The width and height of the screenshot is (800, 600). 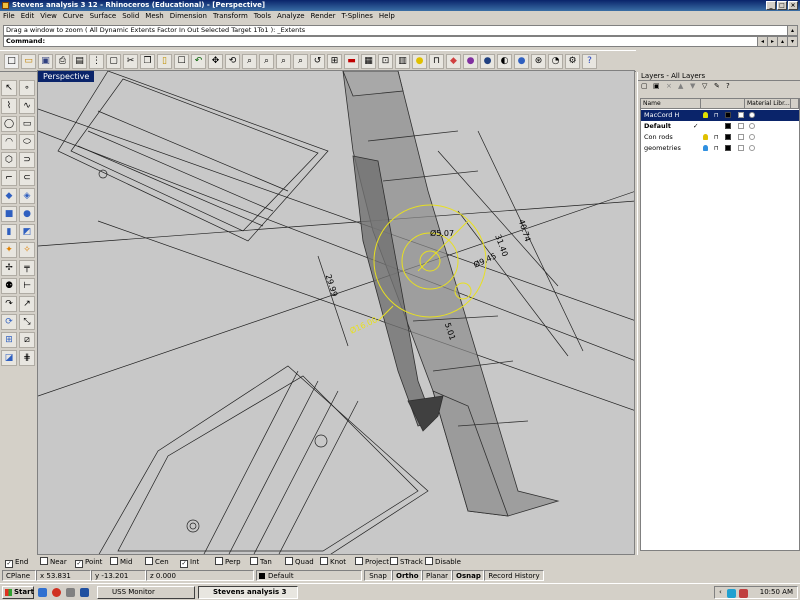 What do you see at coordinates (66, 76) in the screenshot?
I see `viewport-title-tab: Perspective` at bounding box center [66, 76].